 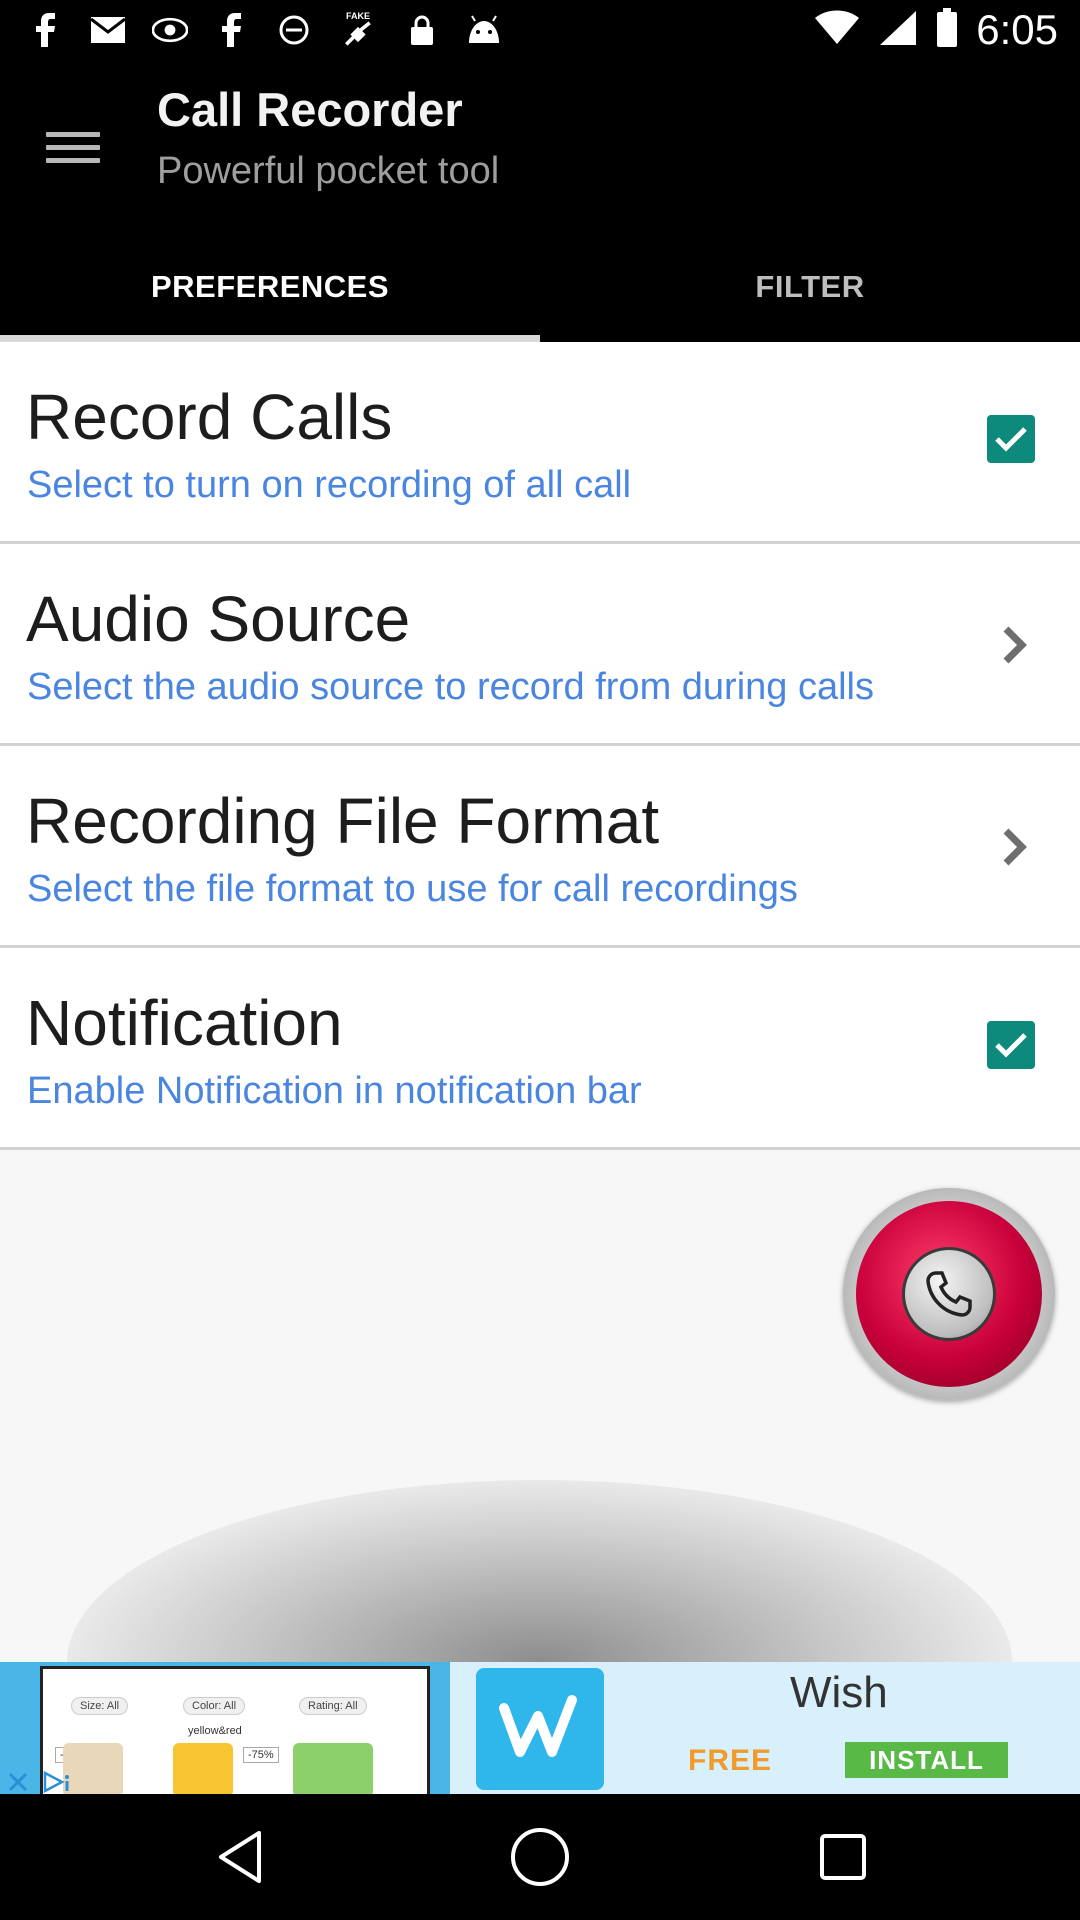 I want to click on pref-title: Record Calls, so click(x=209, y=417).